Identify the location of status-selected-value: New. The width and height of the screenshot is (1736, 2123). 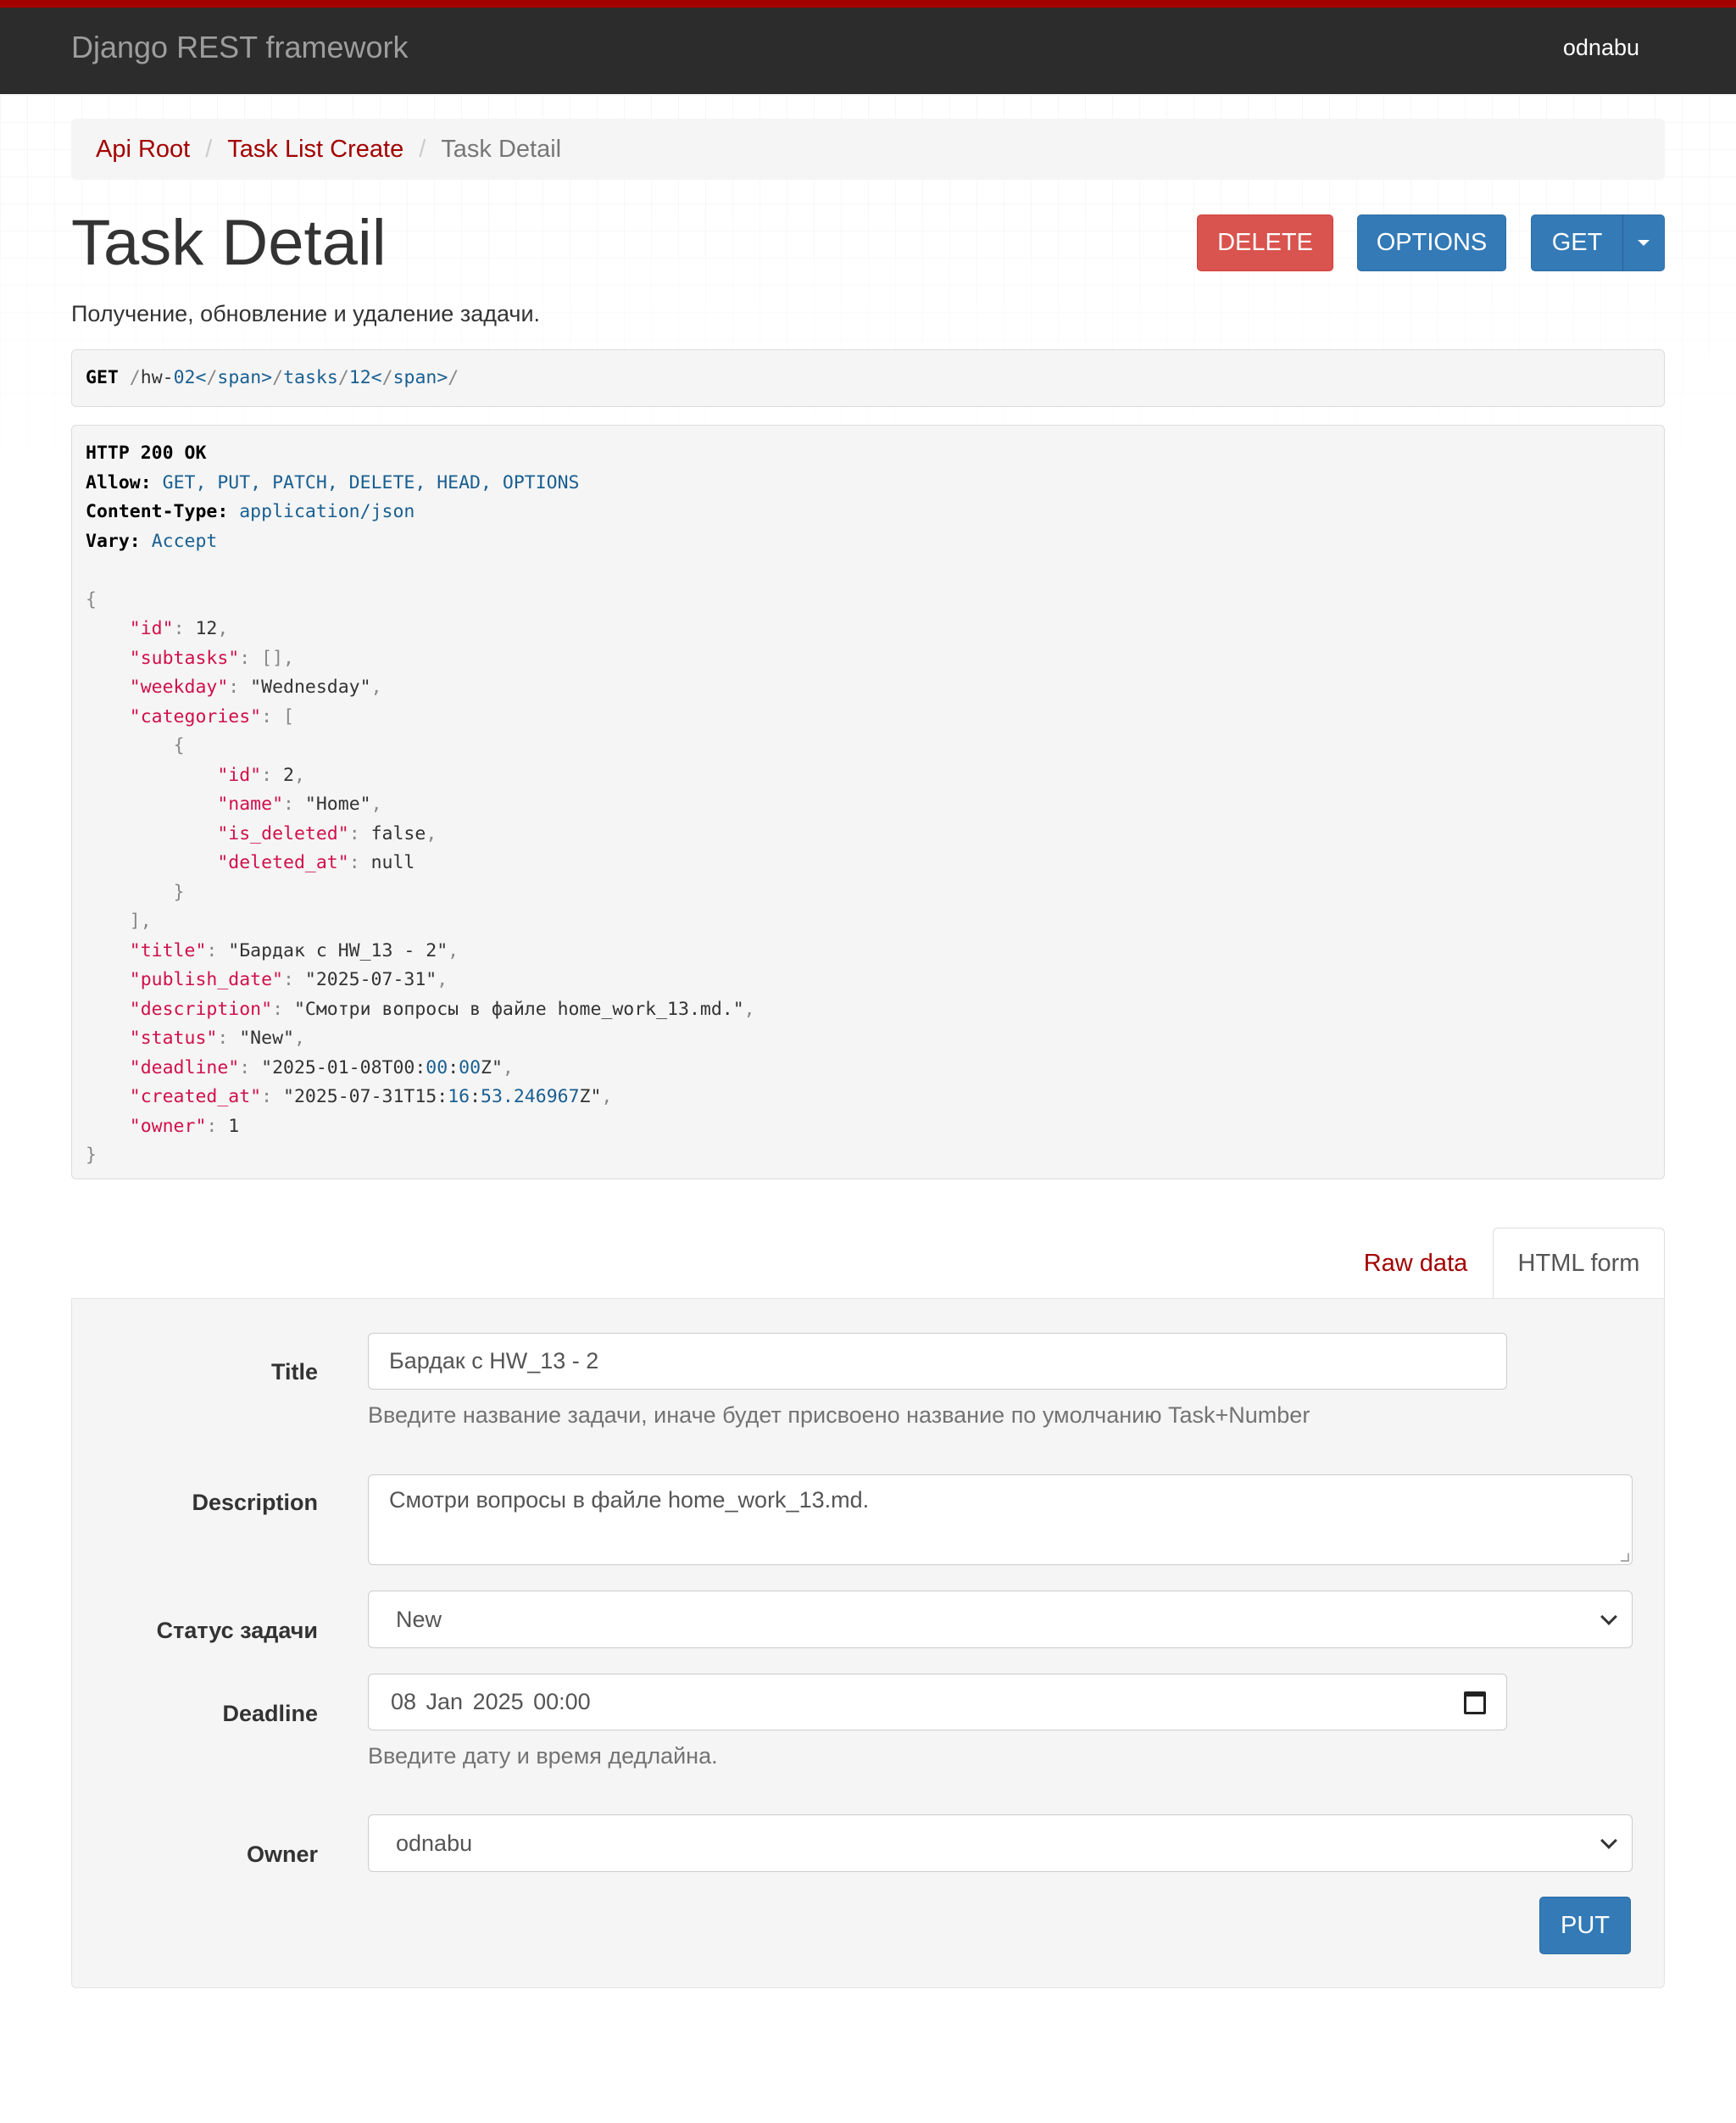
(419, 1619).